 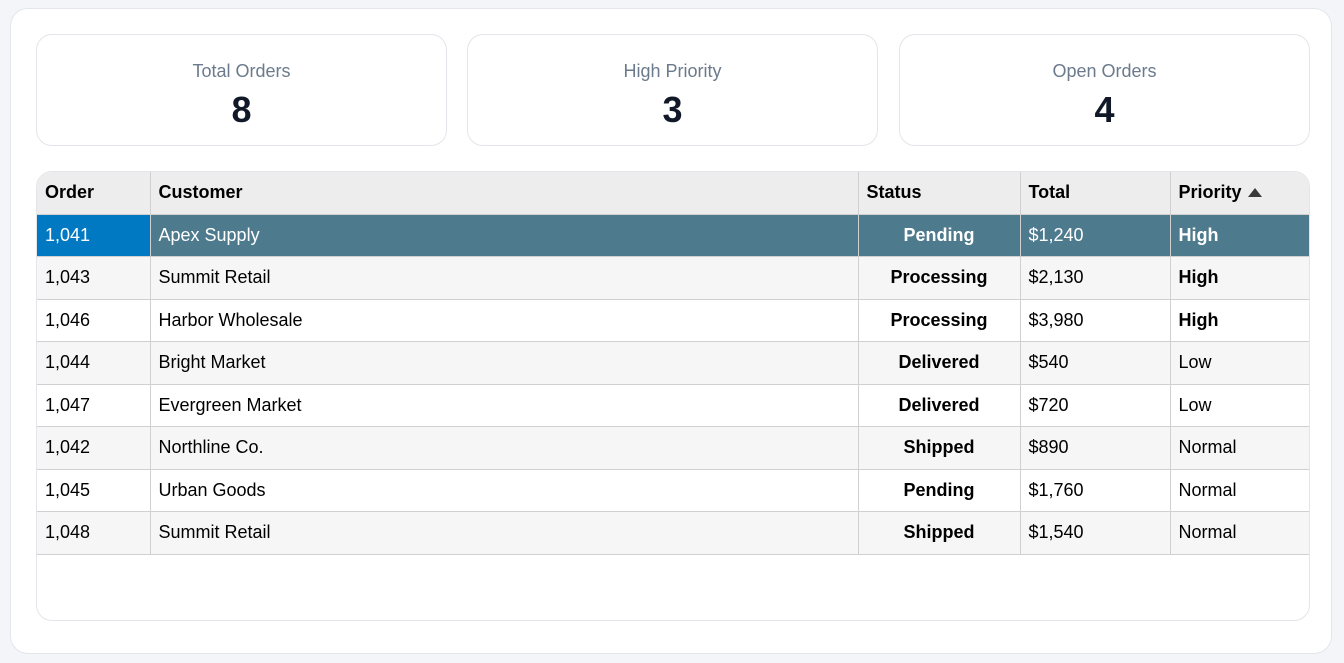 I want to click on cell-total: $540, so click(x=1095, y=363).